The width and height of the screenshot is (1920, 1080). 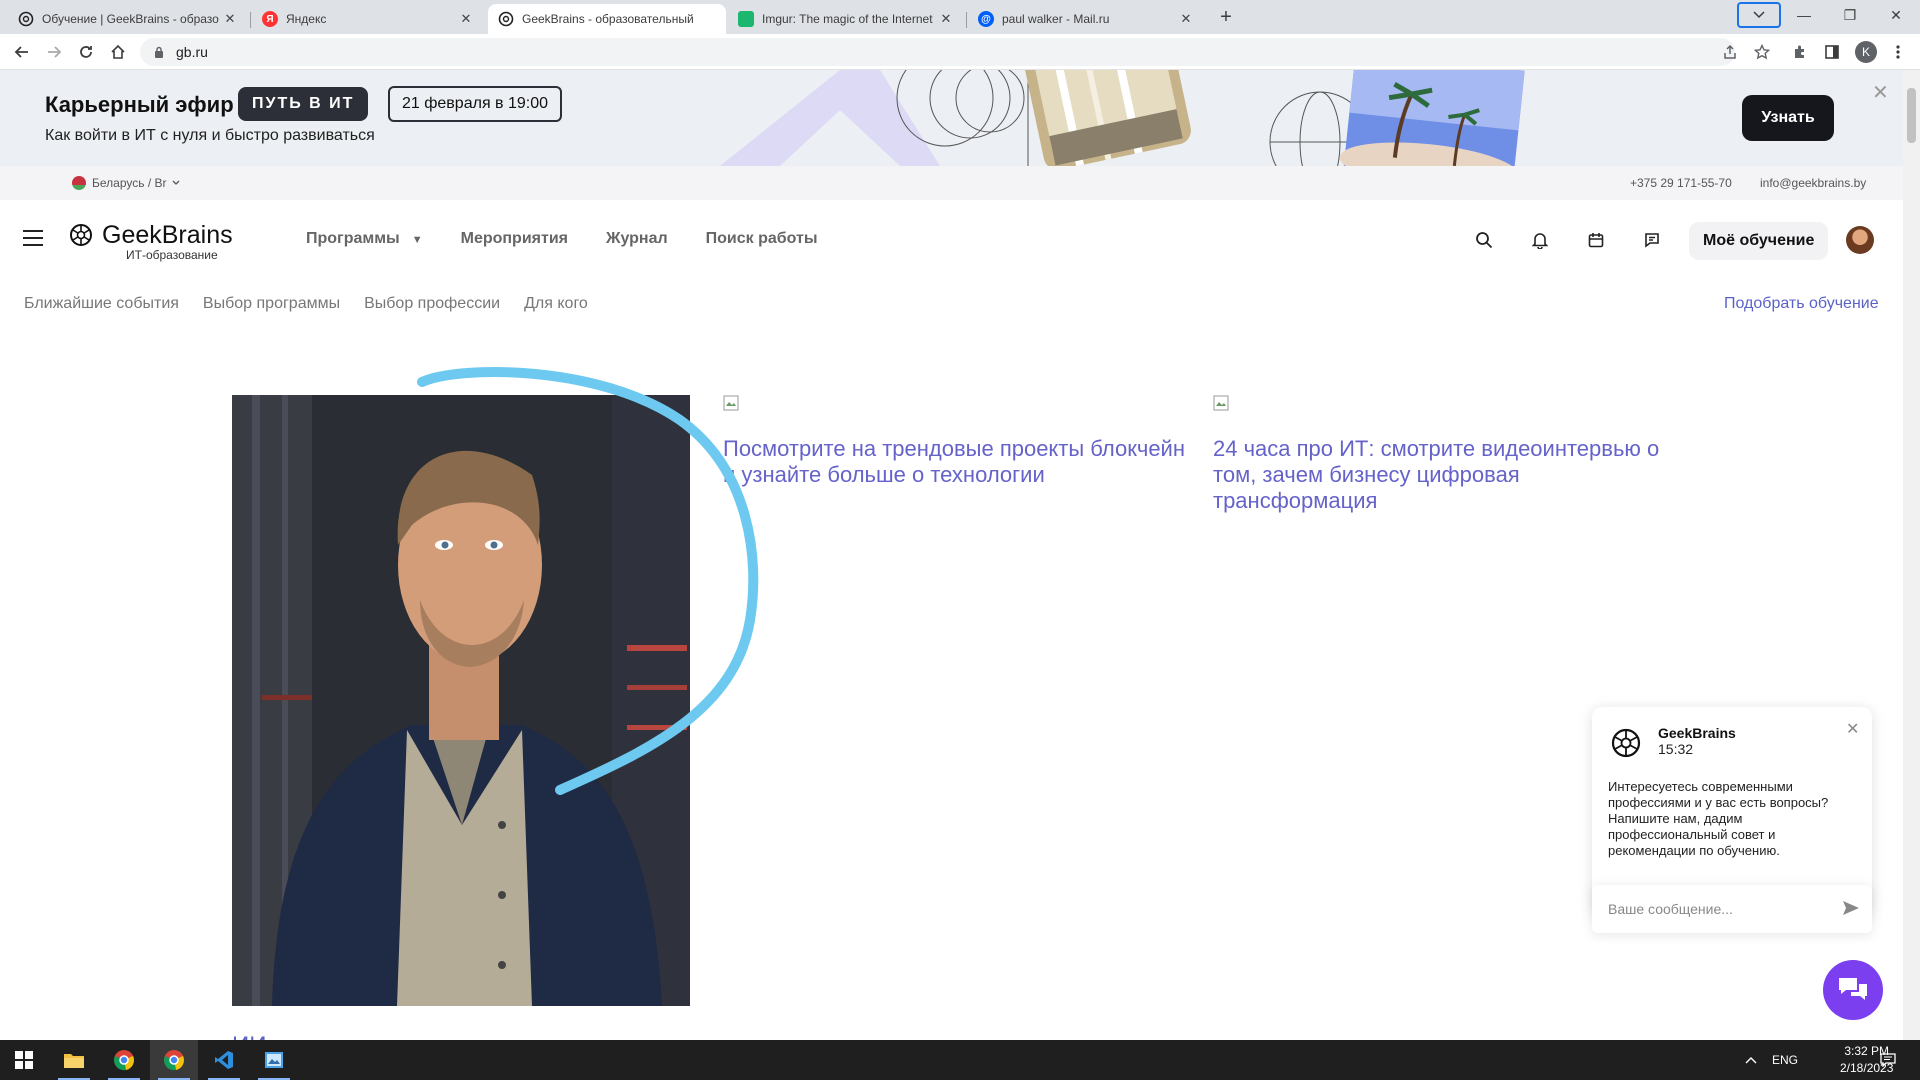 I want to click on bell-icon, so click(x=1540, y=240).